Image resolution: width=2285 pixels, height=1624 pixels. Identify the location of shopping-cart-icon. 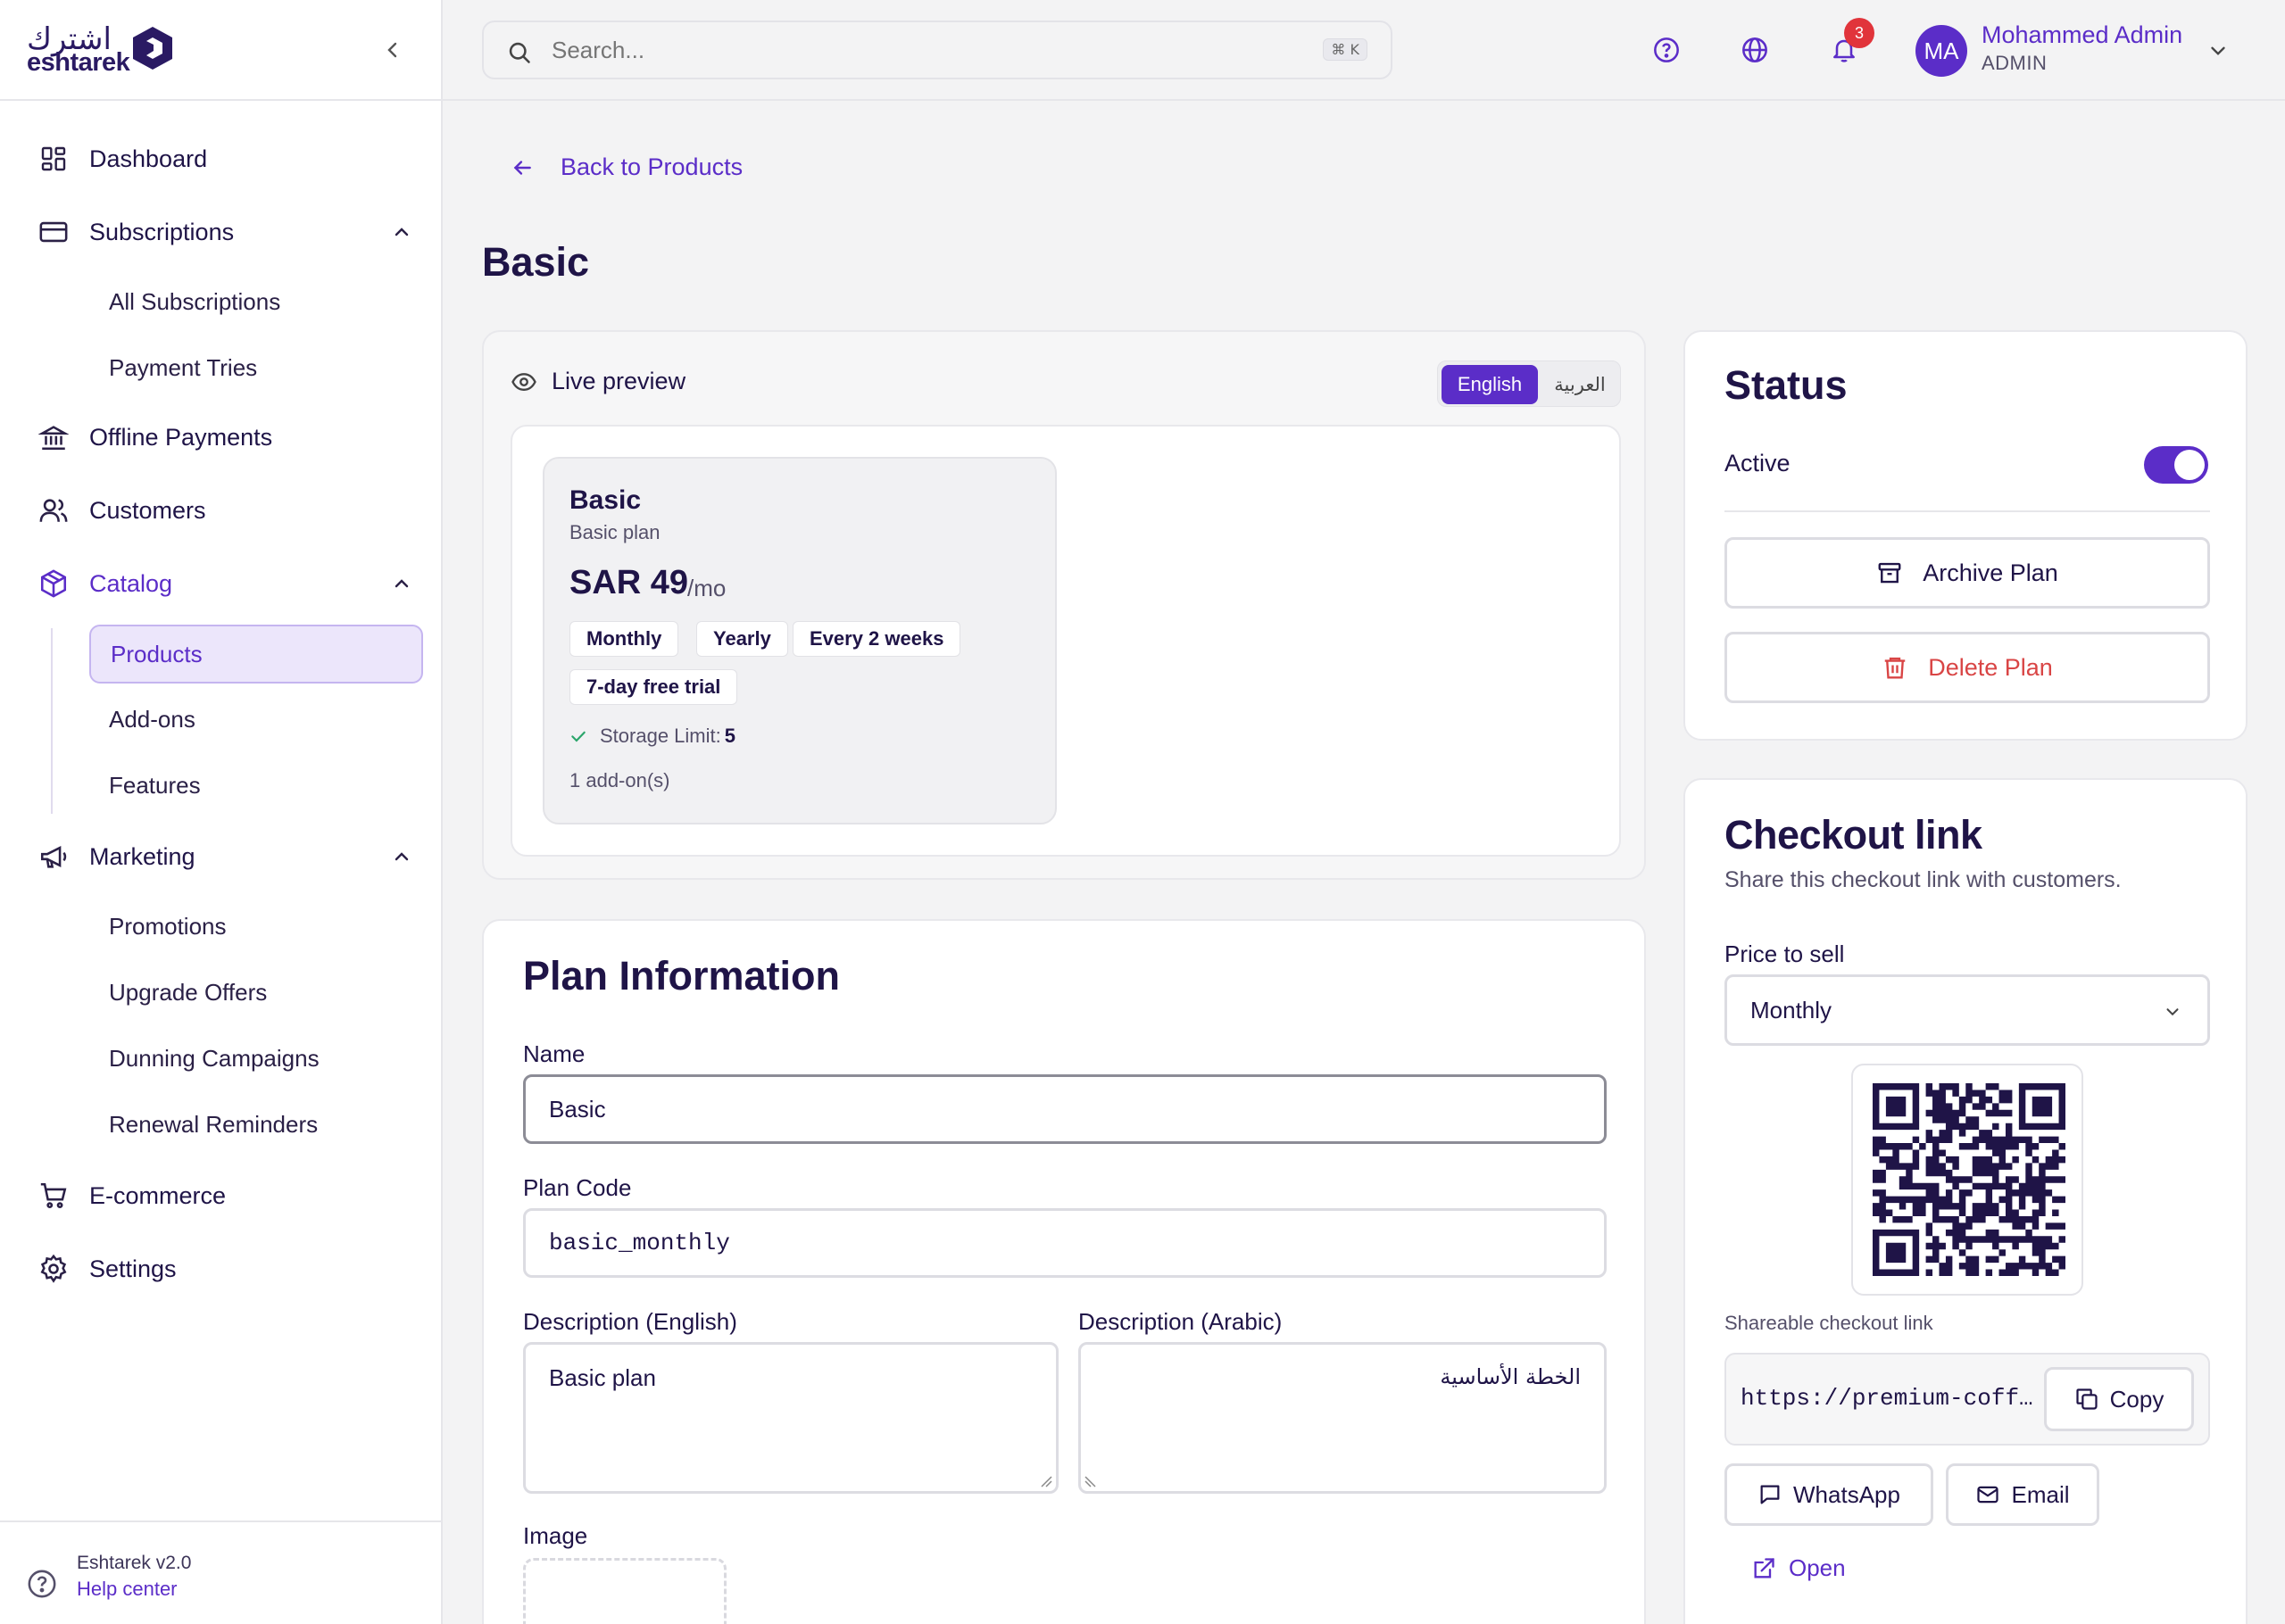
(53, 1196).